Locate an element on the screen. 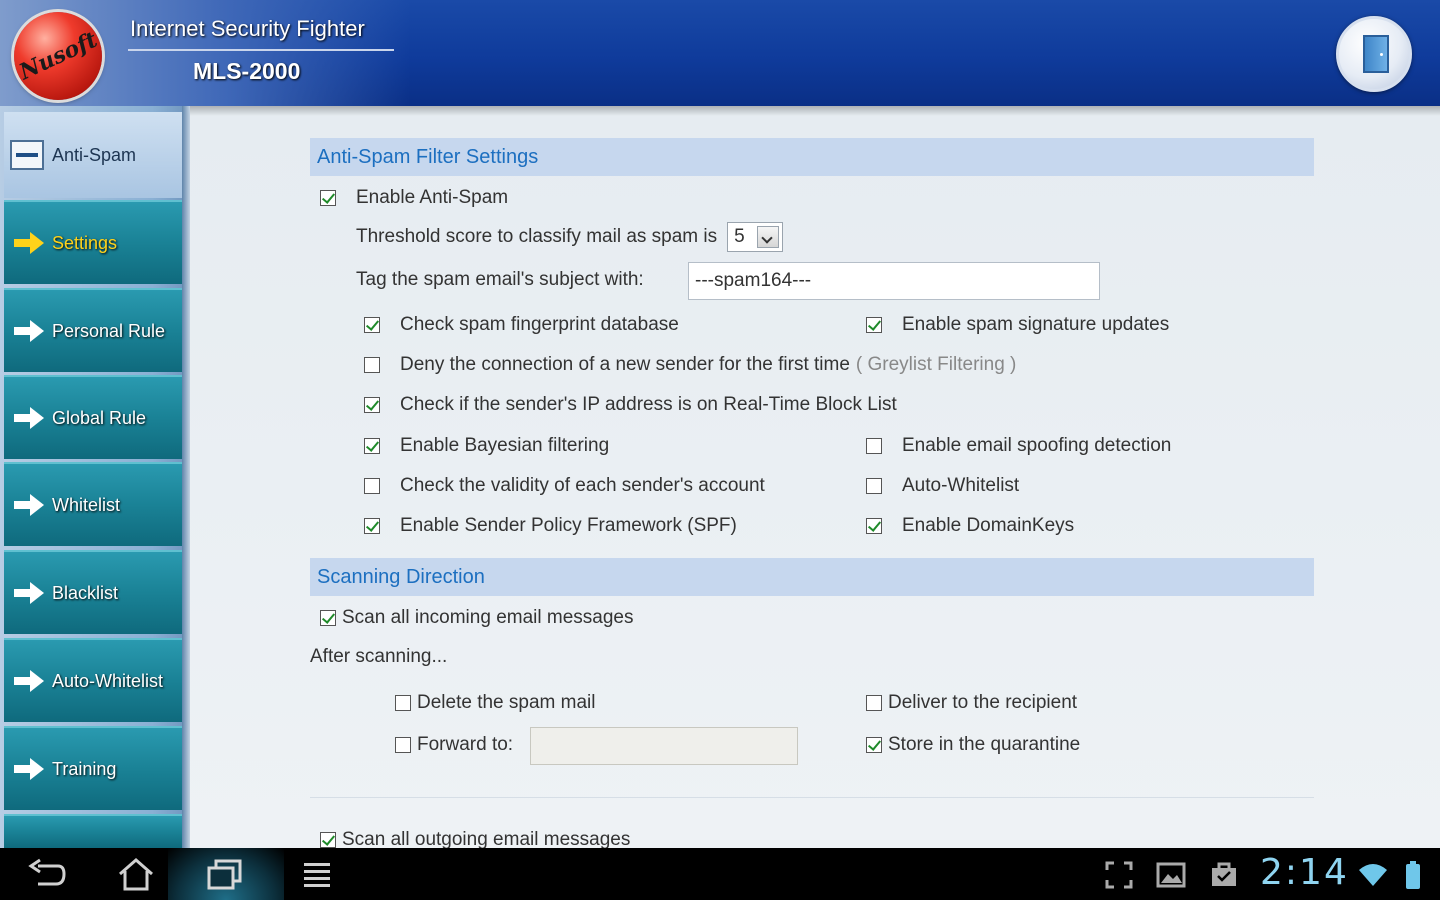  row-quarantine: Store in the quarantine is located at coordinates (973, 745).